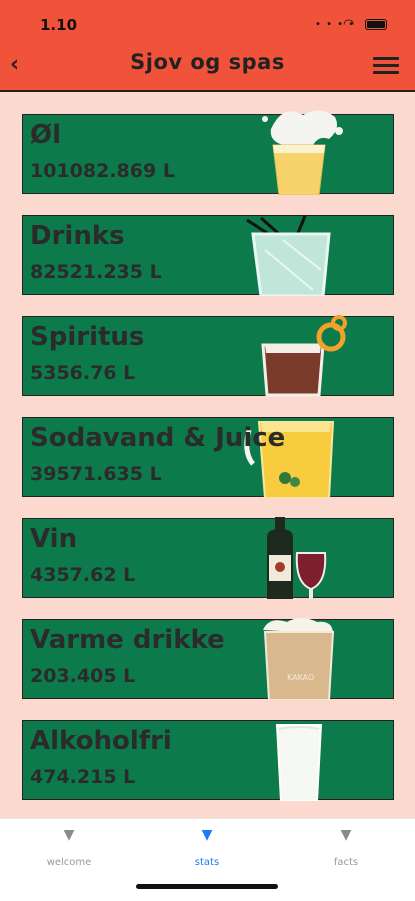 This screenshot has height=901, width=415. I want to click on nav-bar: ‹ Sjov og spas, so click(207, 68).